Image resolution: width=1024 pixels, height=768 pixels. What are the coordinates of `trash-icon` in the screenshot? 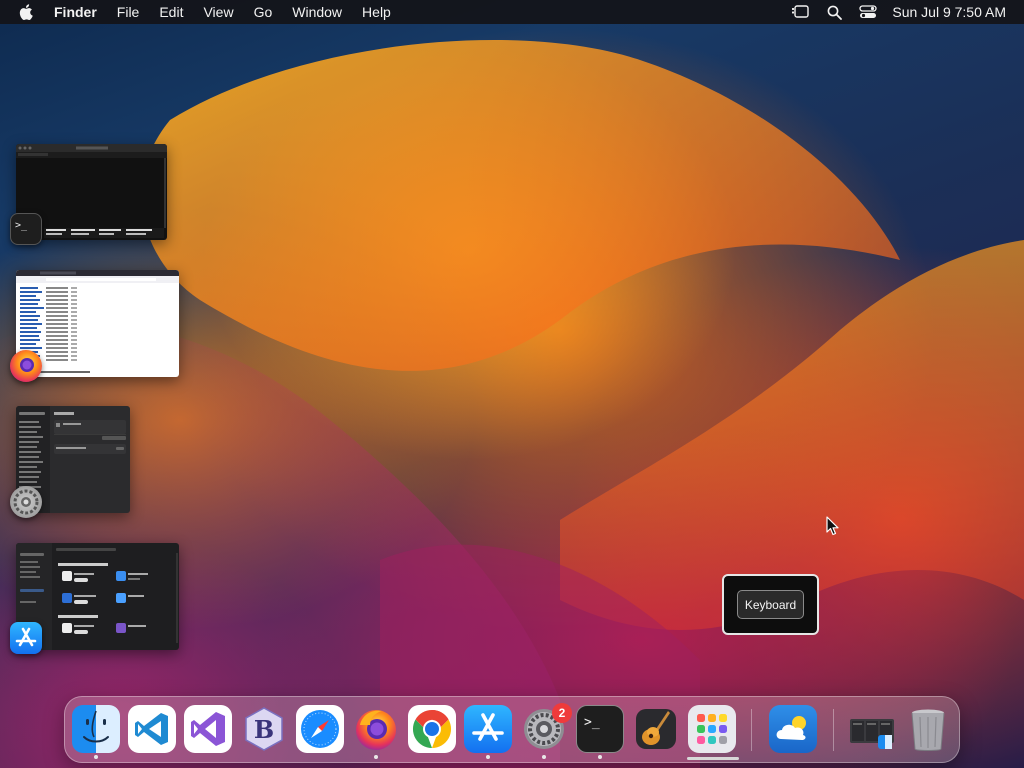 It's located at (928, 730).